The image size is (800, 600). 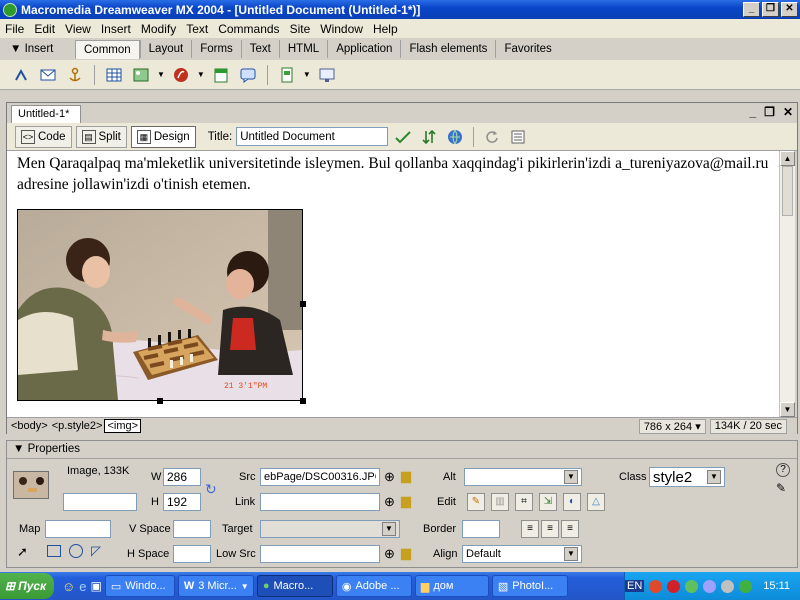 What do you see at coordinates (46, 114) in the screenshot?
I see `document-tab: Untitled-1*` at bounding box center [46, 114].